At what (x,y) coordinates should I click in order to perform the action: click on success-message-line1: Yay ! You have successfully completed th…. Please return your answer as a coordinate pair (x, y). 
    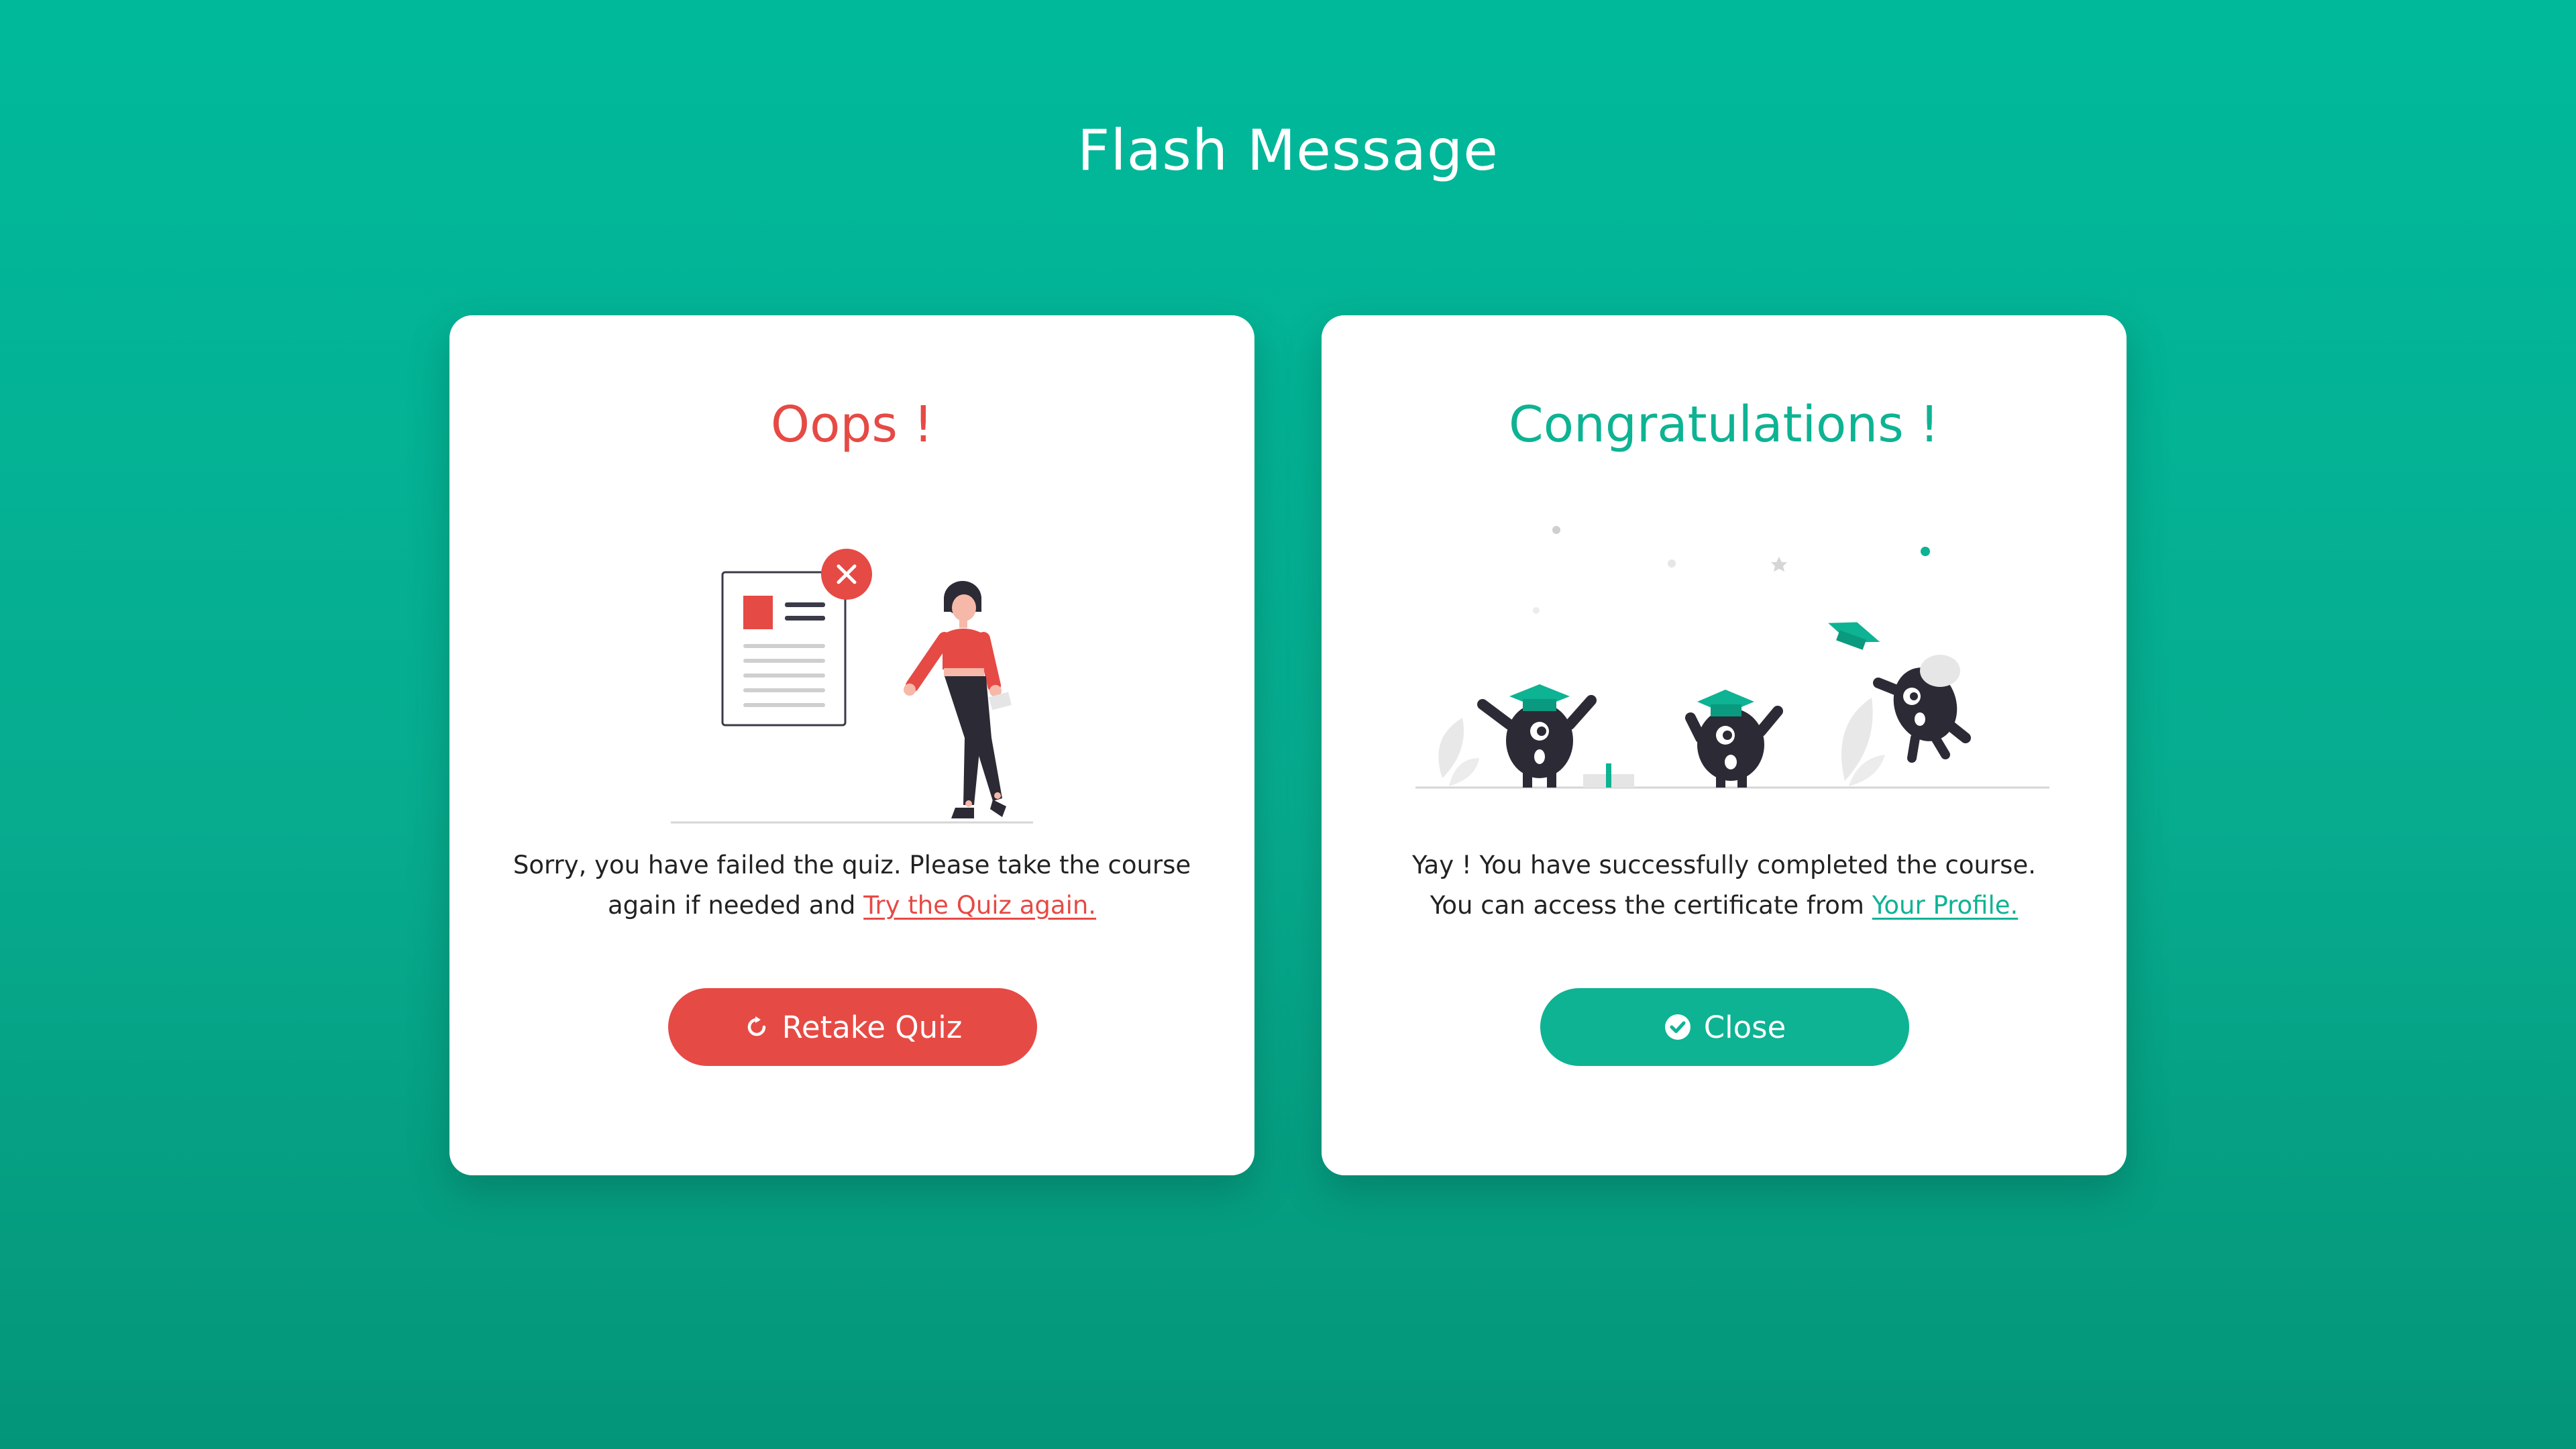
    Looking at the image, I should click on (1724, 865).